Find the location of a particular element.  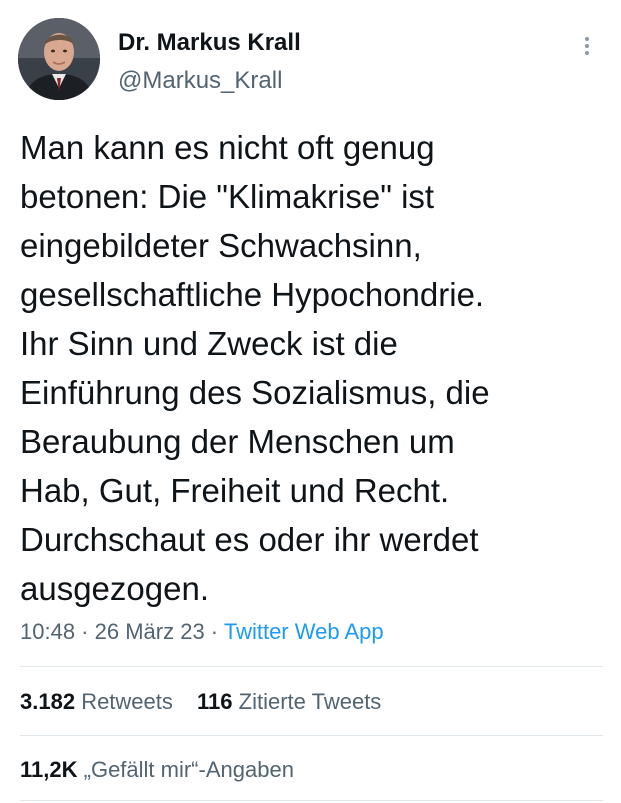

retweets-stat: 3.182 Retweets is located at coordinates (96, 702).